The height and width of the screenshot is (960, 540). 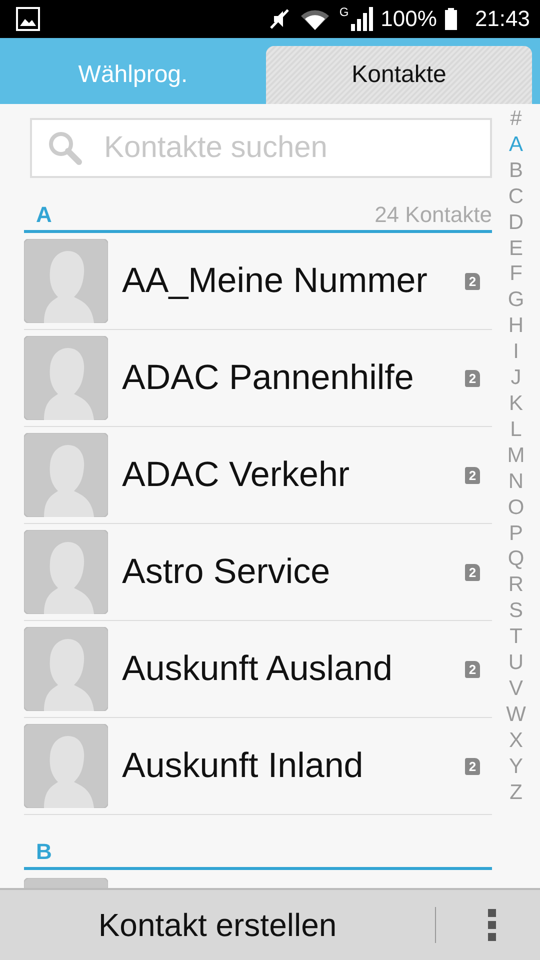 I want to click on gallery-icon, so click(x=28, y=19).